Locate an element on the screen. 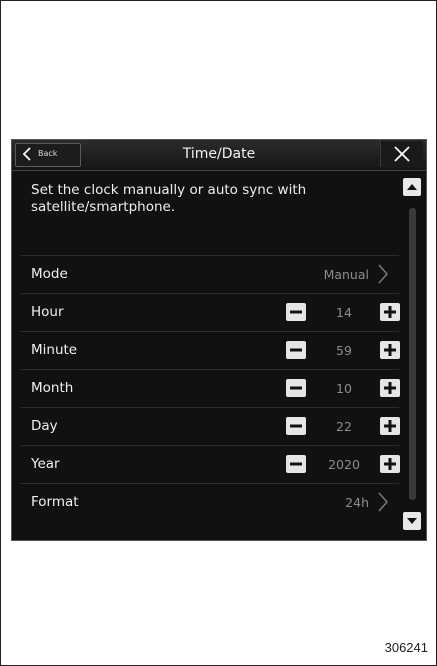  year-increase-button is located at coordinates (390, 464).